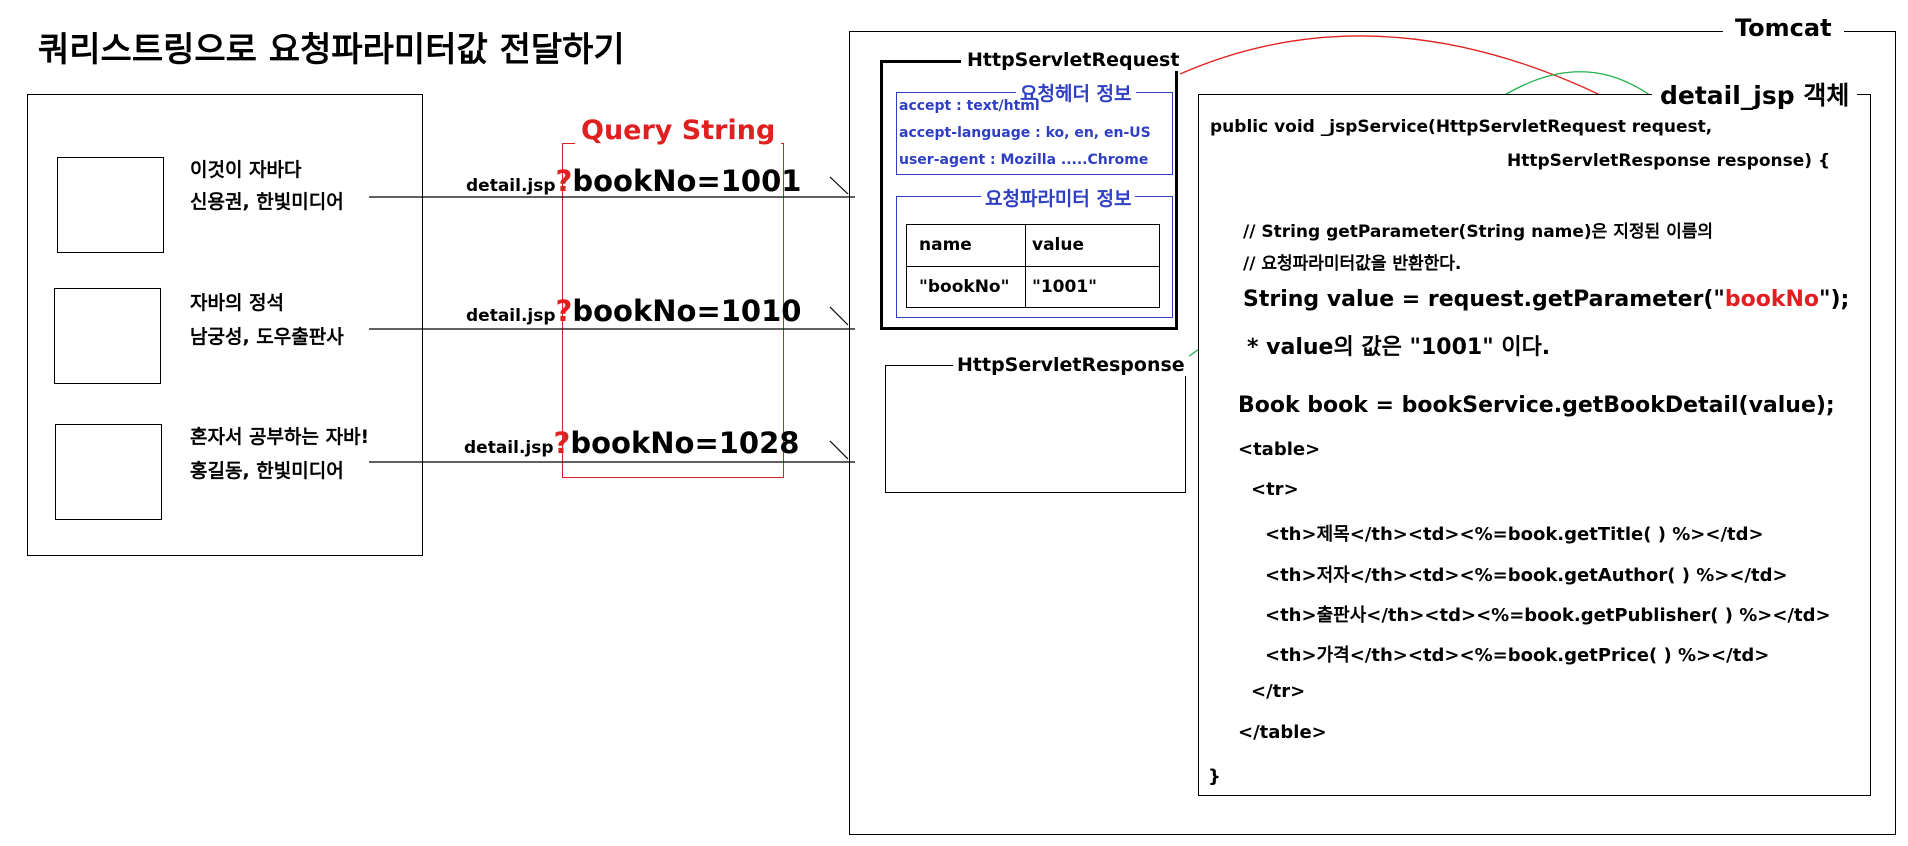 This screenshot has height=846, width=1908. Describe the element at coordinates (1484, 299) in the screenshot. I see `code-prefix: String value = request.getParameter("` at that location.